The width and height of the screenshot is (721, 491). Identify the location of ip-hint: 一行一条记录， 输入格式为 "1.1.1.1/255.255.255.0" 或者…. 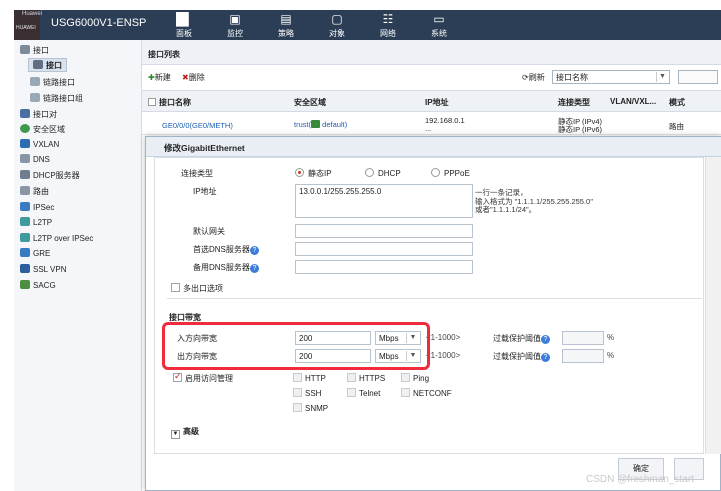
(534, 201).